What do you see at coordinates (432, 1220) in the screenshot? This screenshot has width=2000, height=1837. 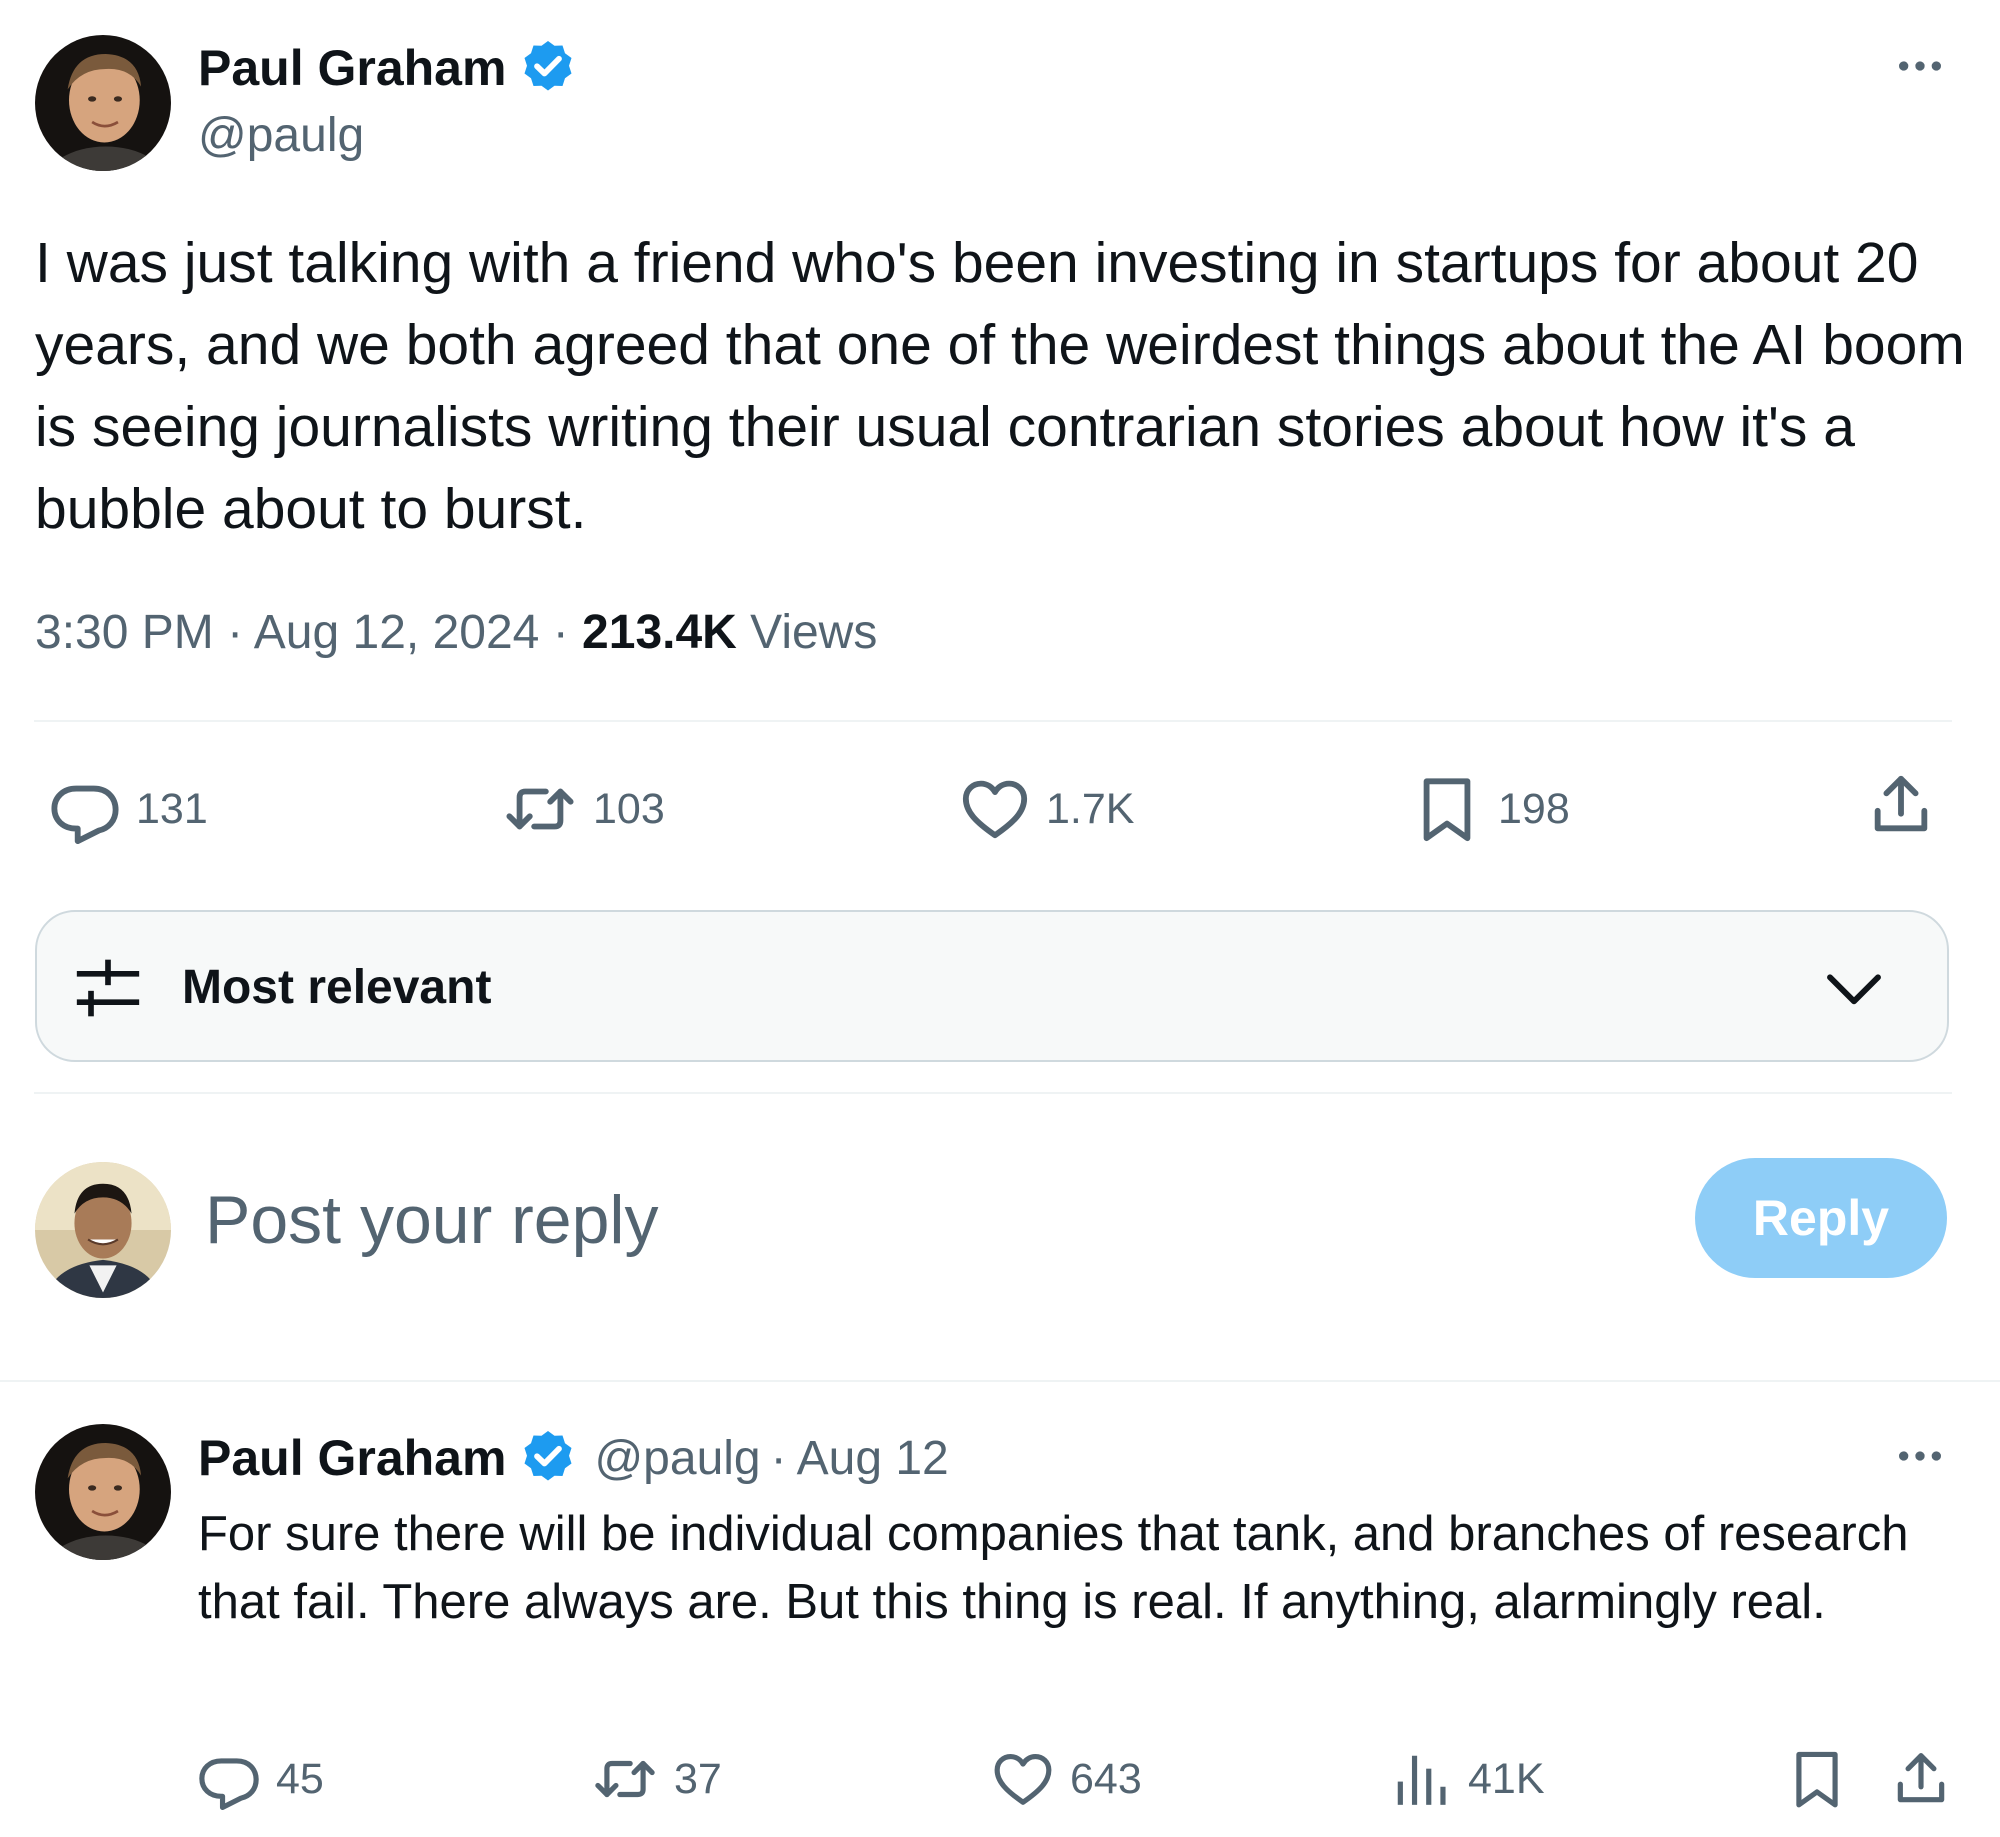 I see `reply-input: Post your reply` at bounding box center [432, 1220].